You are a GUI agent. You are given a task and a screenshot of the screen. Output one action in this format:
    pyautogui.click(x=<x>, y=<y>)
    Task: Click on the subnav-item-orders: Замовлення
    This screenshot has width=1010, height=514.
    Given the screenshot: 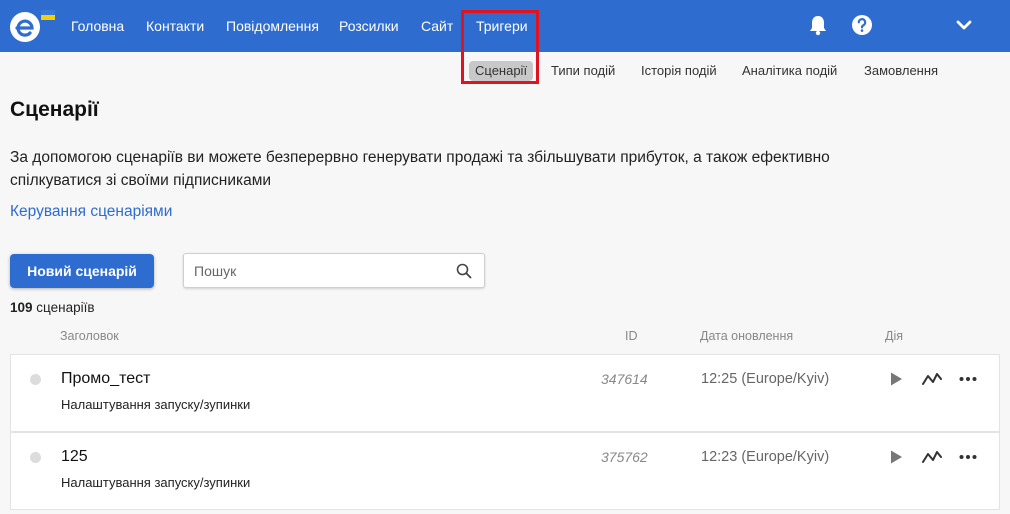 What is the action you would take?
    pyautogui.click(x=901, y=70)
    